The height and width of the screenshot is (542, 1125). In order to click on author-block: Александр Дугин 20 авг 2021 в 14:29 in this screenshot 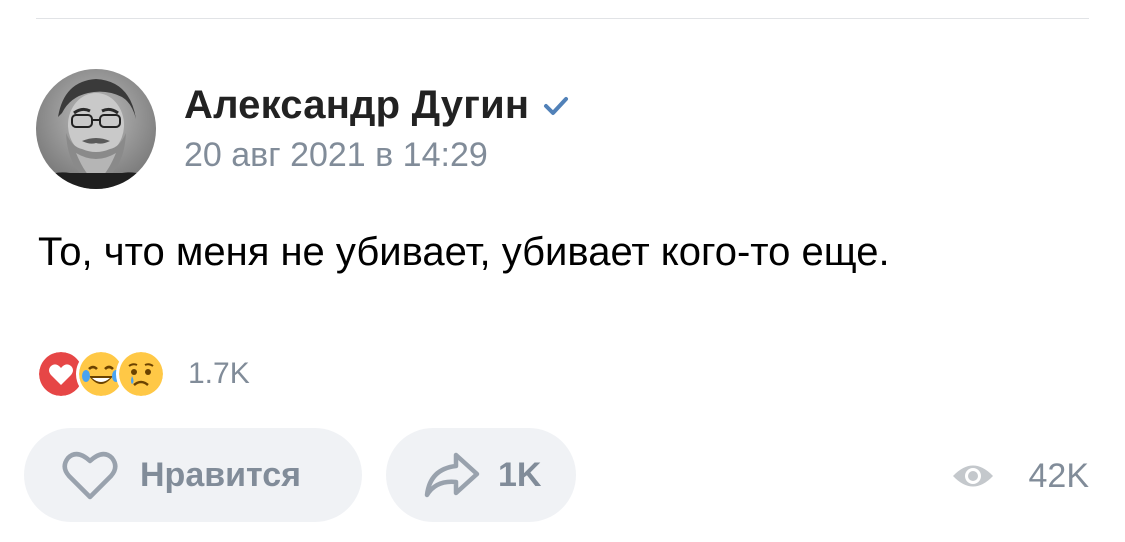, I will do `click(377, 129)`.